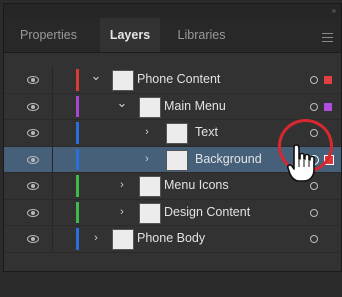 This screenshot has width=342, height=297. I want to click on hand-cursor-icon, so click(301, 163).